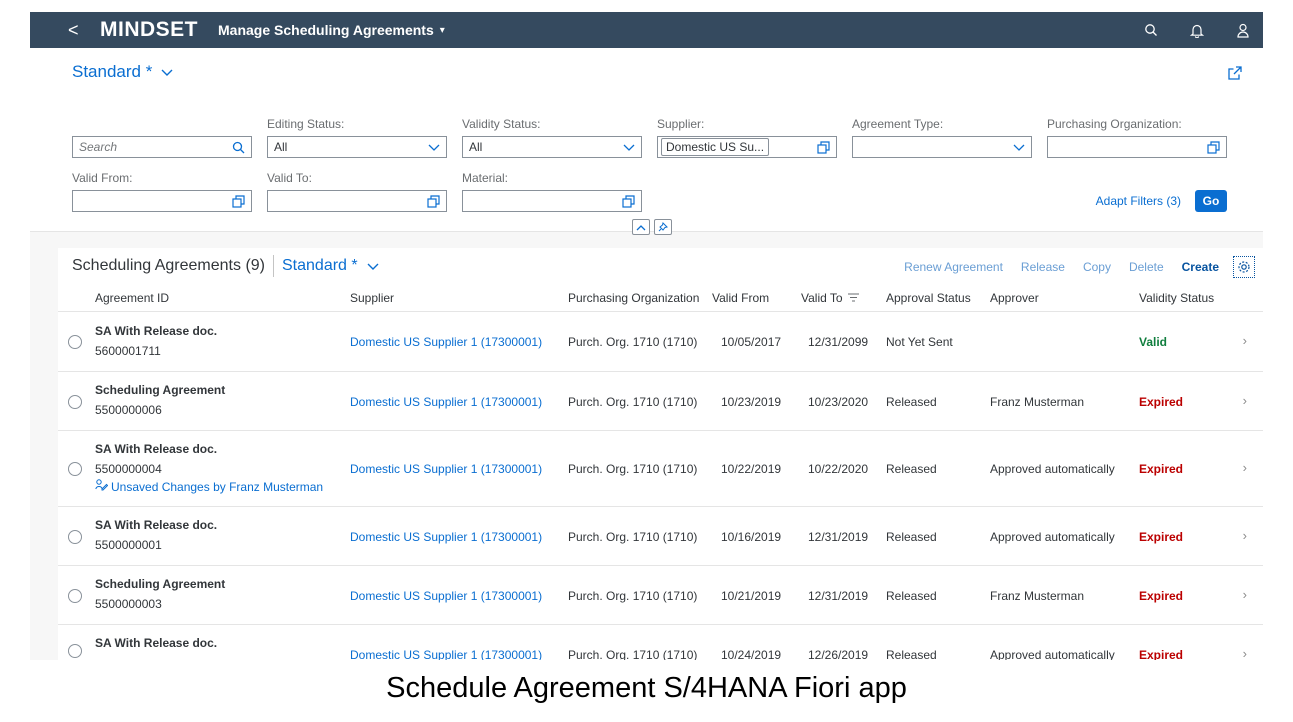  Describe the element at coordinates (128, 469) in the screenshot. I see `agreement-id: 5500000004` at that location.